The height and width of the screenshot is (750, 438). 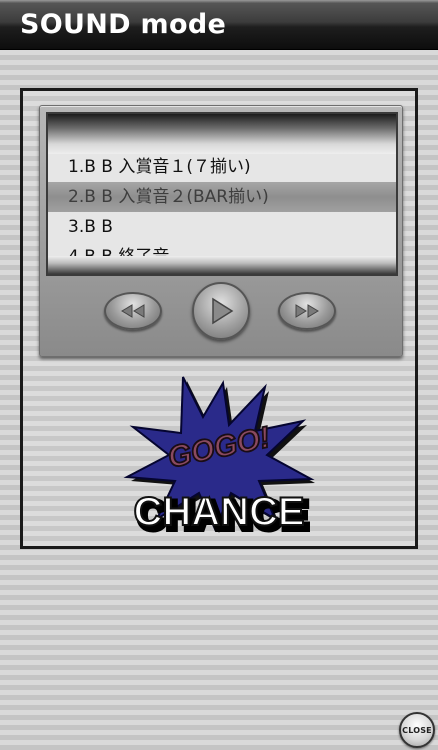 I want to click on track-item-1: 1.B B 入賞音１(７揃い), so click(x=222, y=167).